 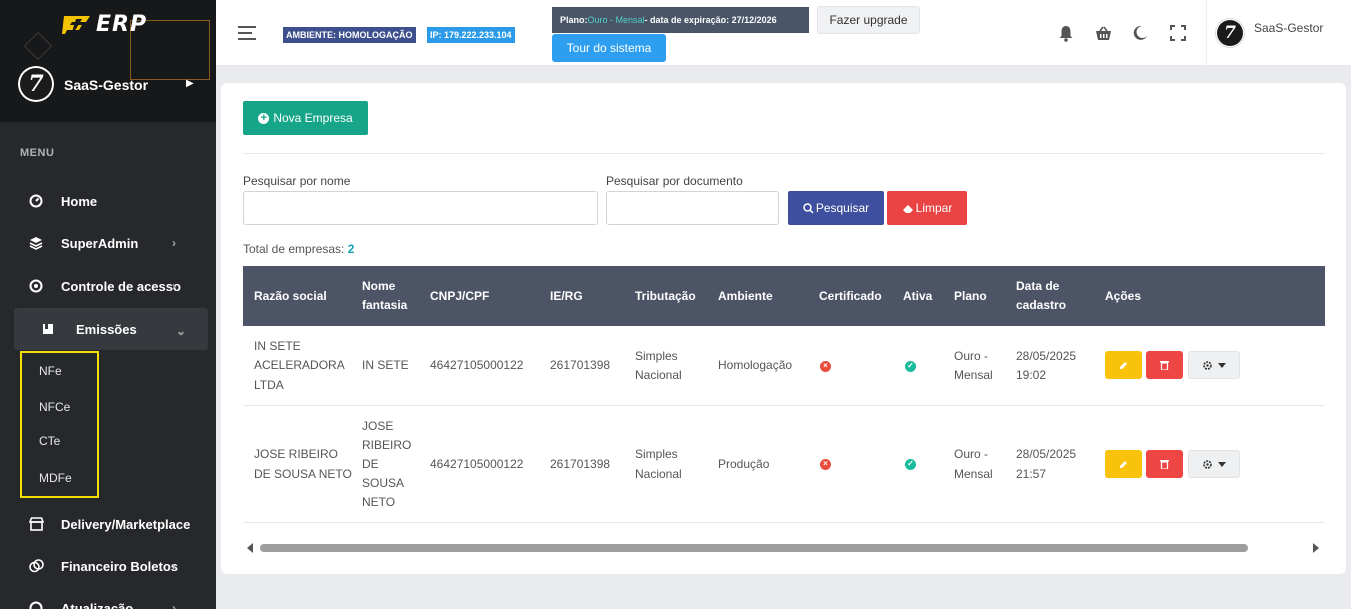 What do you see at coordinates (710, 20) in the screenshot?
I see `plan-expiration: - data de expiração: 27/12/2026` at bounding box center [710, 20].